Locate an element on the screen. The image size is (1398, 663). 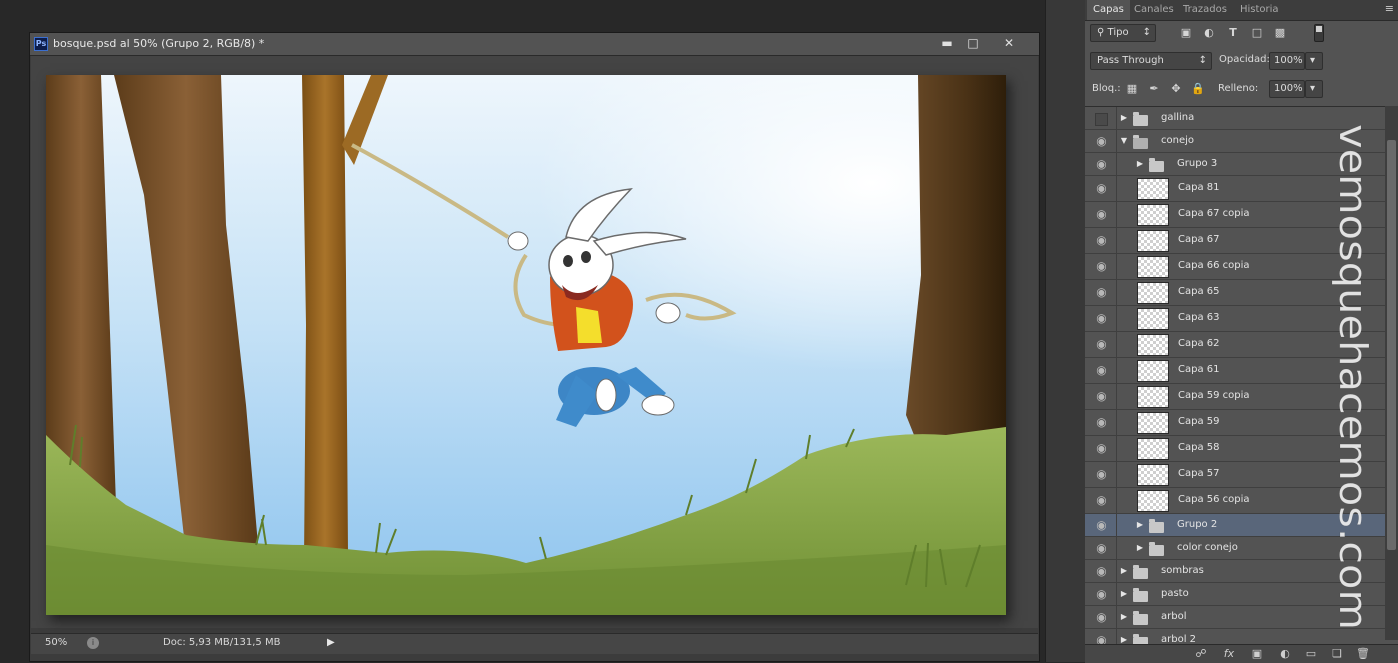
filter-text-icon: T is located at coordinates (1233, 33).